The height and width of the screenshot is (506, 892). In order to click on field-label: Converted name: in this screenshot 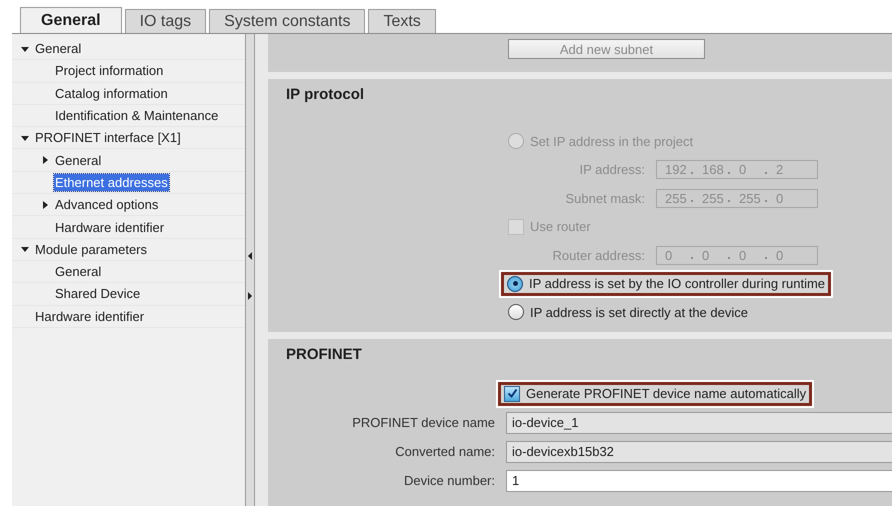, I will do `click(444, 451)`.